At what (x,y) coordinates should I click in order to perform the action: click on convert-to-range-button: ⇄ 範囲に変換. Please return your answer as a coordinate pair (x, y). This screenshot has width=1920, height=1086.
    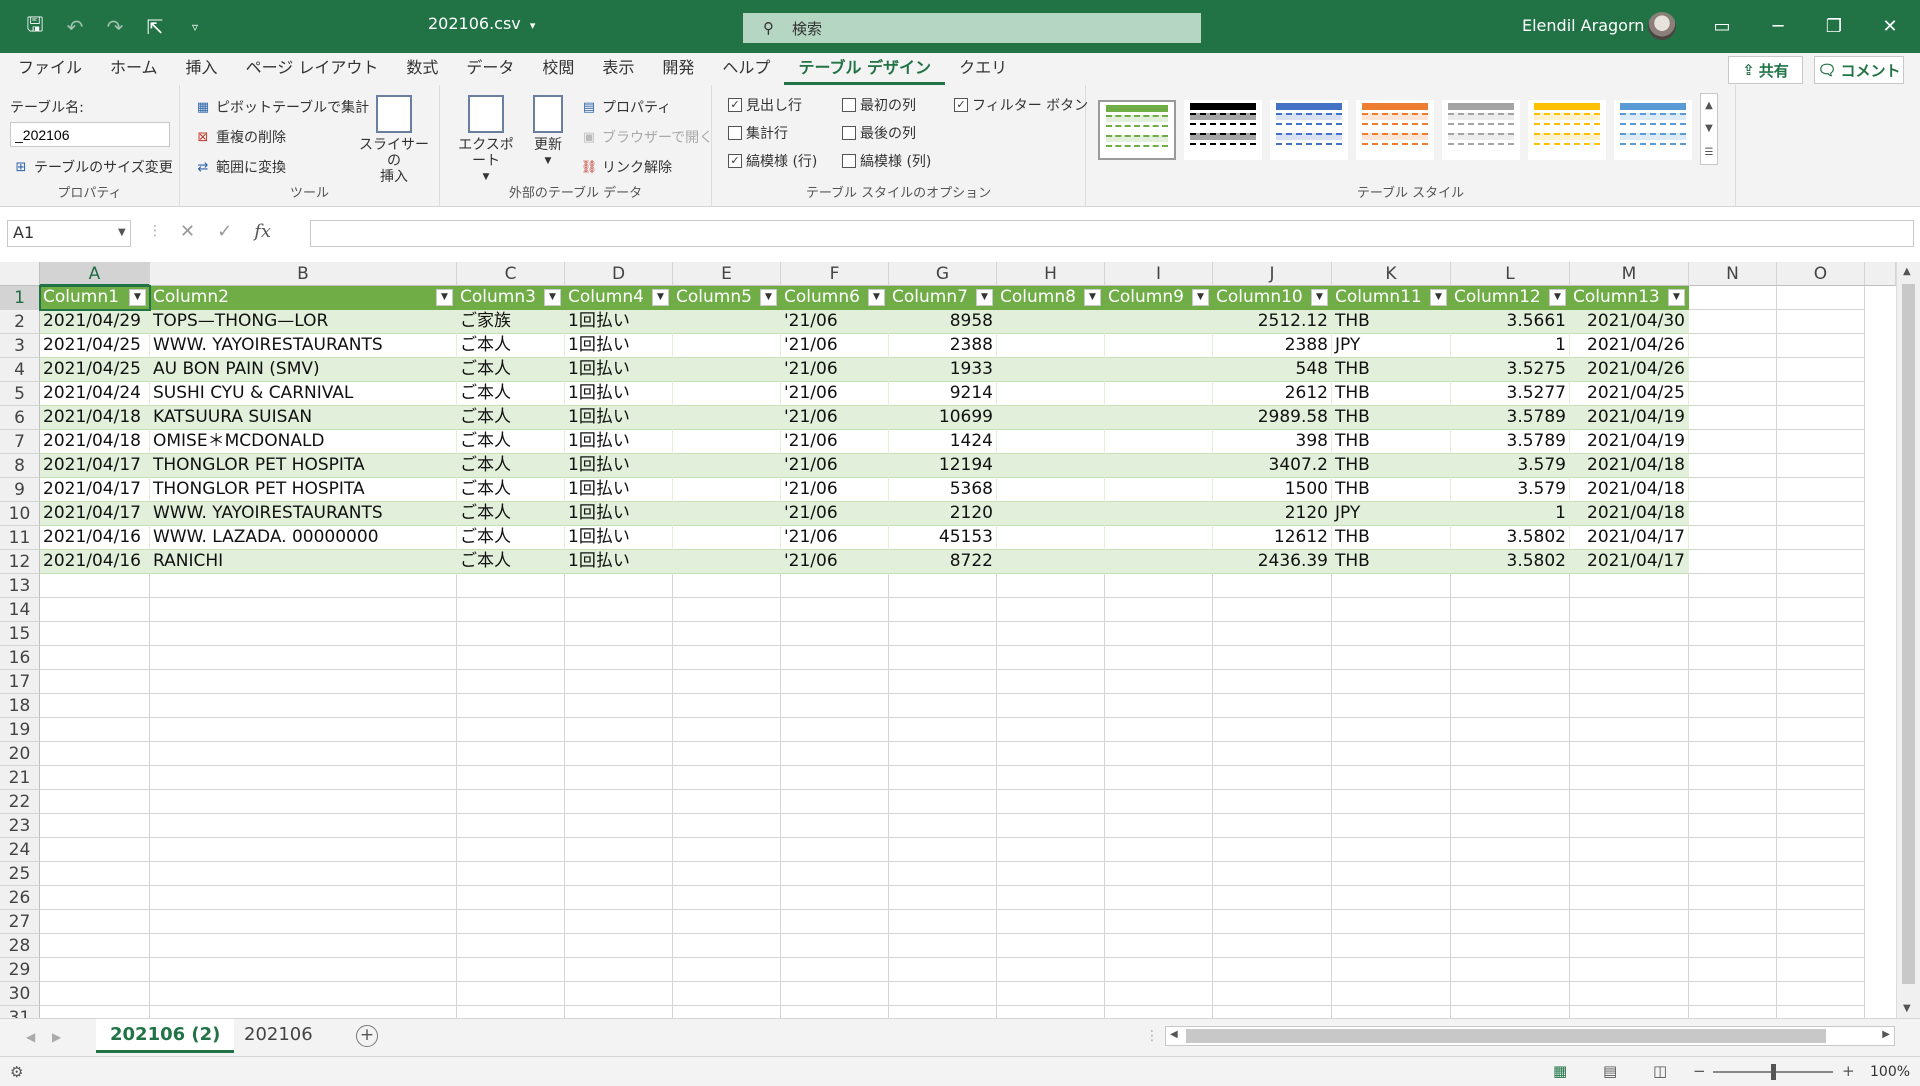
    Looking at the image, I should click on (240, 167).